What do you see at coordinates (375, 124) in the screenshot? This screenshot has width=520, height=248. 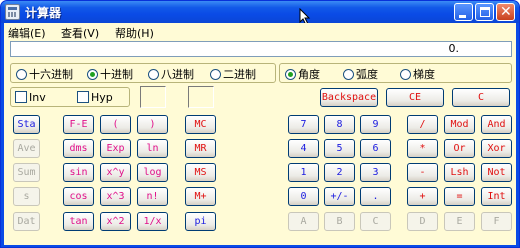 I see `key-9-button: 9` at bounding box center [375, 124].